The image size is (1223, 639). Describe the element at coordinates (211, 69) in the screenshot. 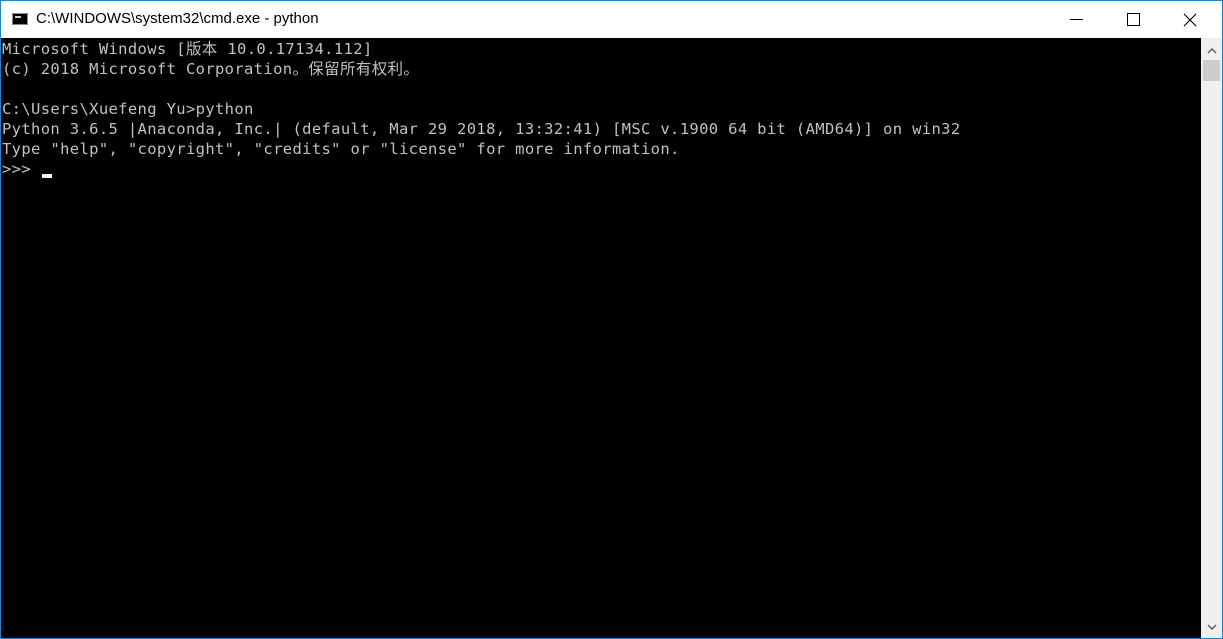

I see `console-line: (c) 2018 Microsoft Corporation。保留所有权利。` at that location.